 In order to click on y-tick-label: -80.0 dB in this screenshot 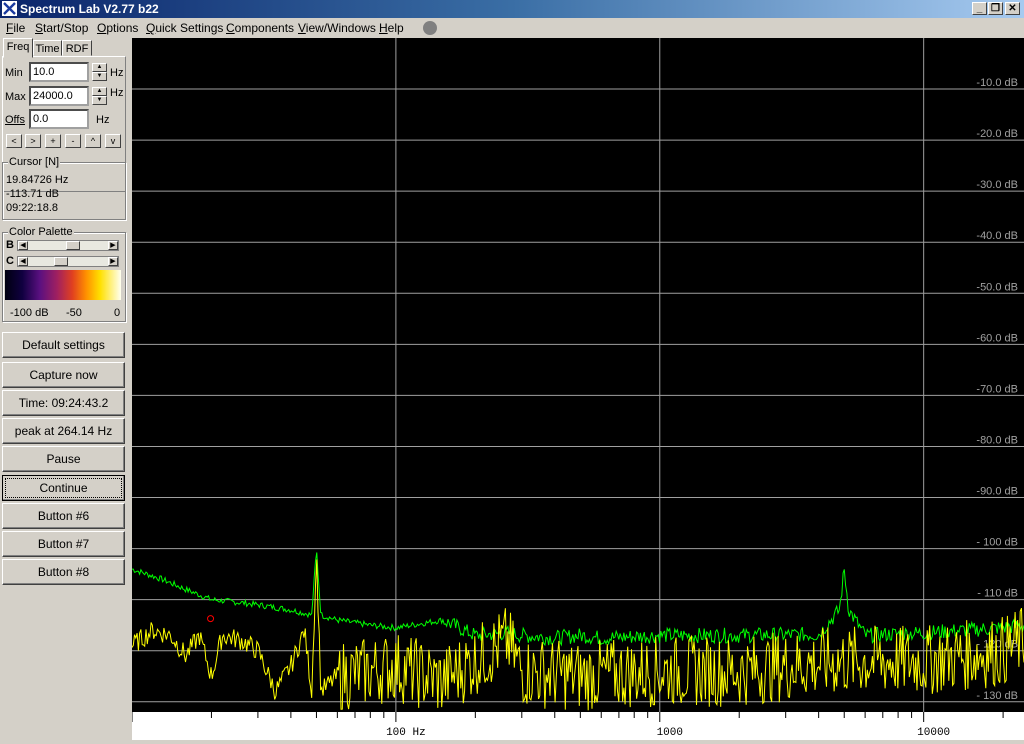, I will do `click(997, 440)`.